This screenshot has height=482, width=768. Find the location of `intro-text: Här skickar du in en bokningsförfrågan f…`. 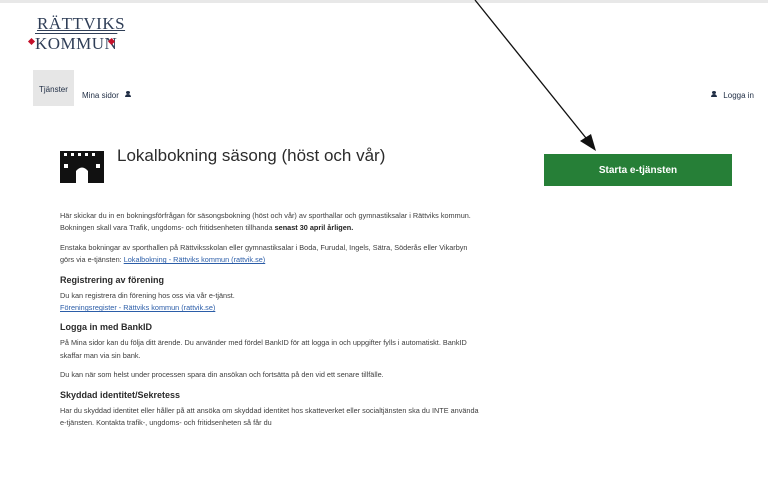

intro-text: Här skickar du in en bokningsförfrågan f… is located at coordinates (265, 222).